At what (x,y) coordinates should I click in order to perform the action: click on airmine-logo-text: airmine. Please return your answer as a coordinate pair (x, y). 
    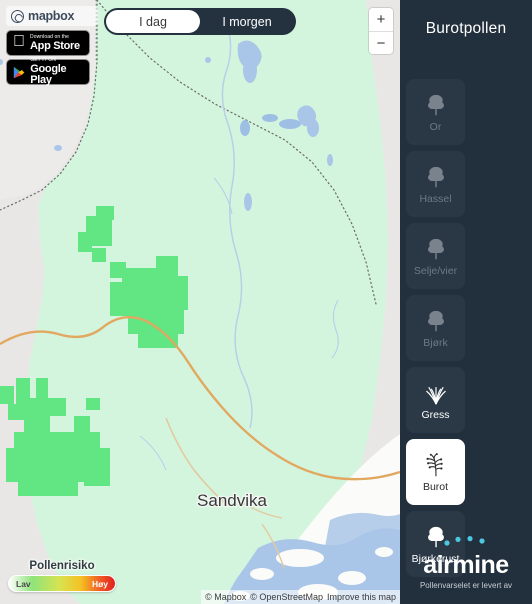
    Looking at the image, I should click on (466, 565).